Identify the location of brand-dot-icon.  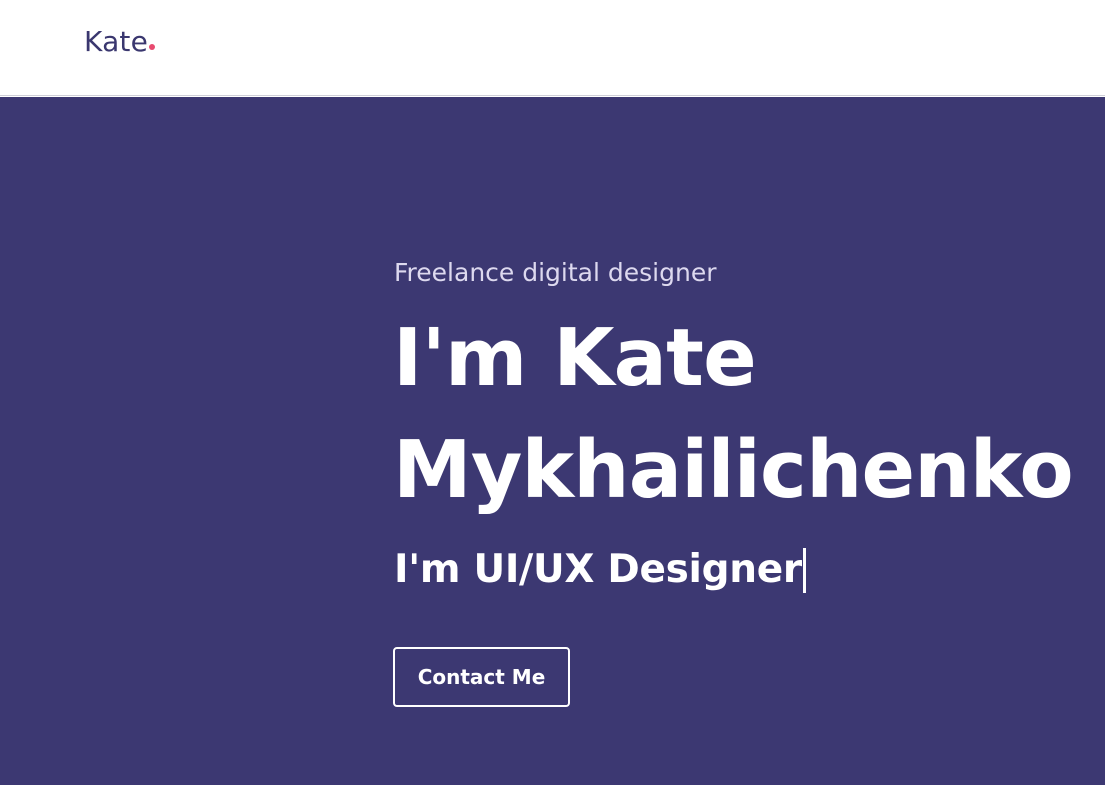
(152, 47).